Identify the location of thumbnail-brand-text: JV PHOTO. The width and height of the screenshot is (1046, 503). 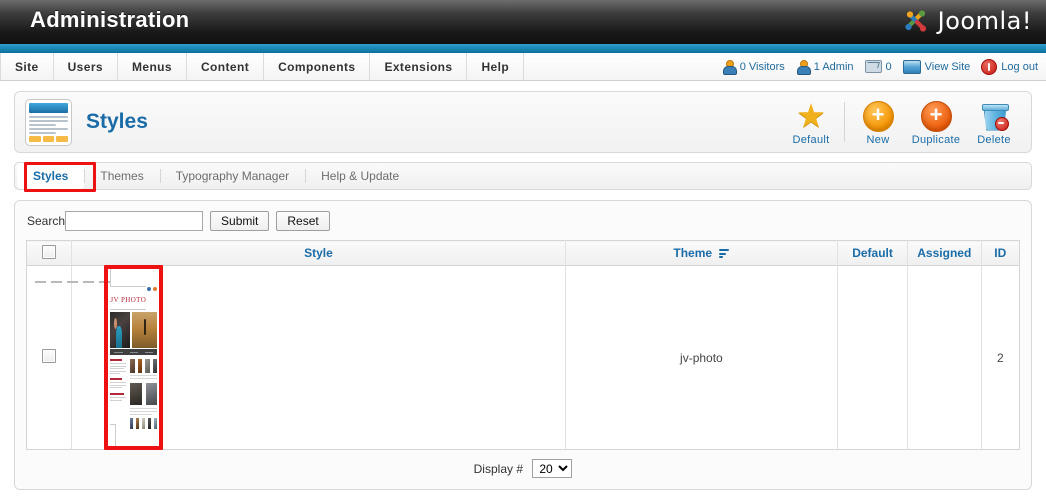
(128, 300).